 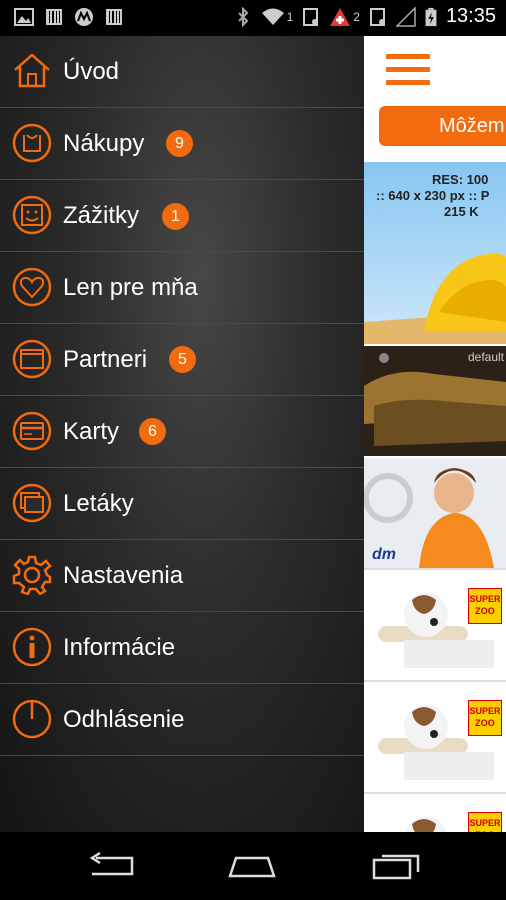 I want to click on menu-item-uvod: Úvod, so click(x=182, y=72).